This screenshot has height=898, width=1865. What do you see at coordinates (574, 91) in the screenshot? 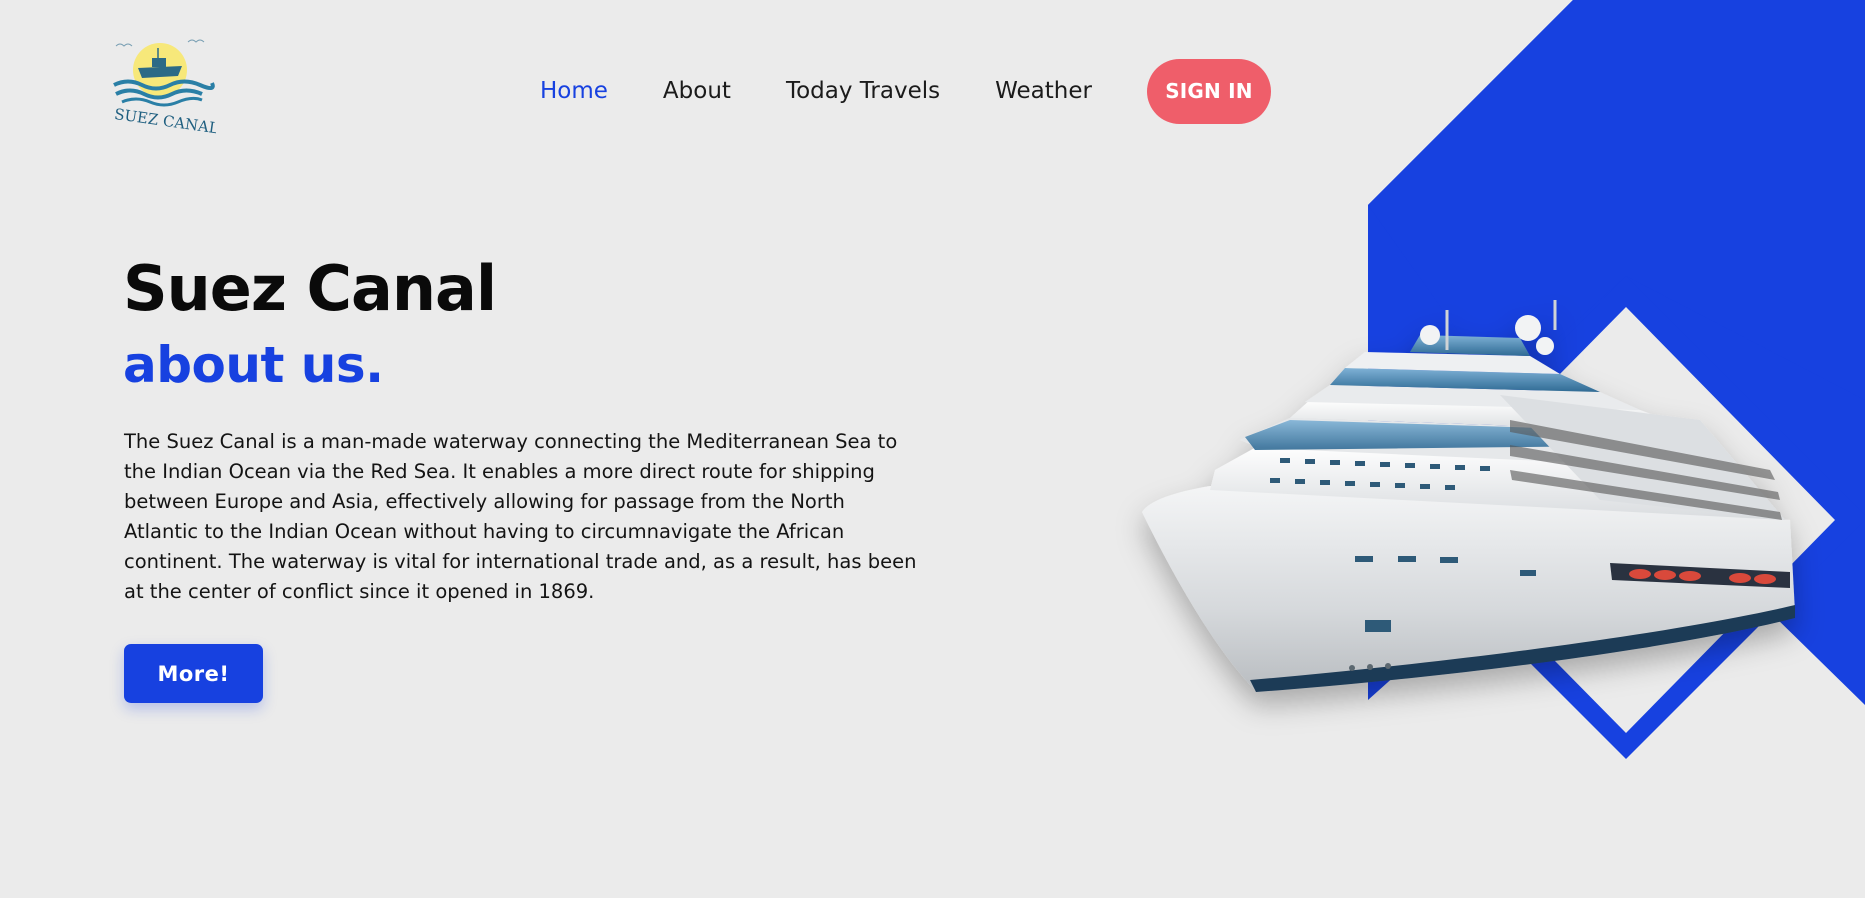
I see `nav-link-home: Home` at bounding box center [574, 91].